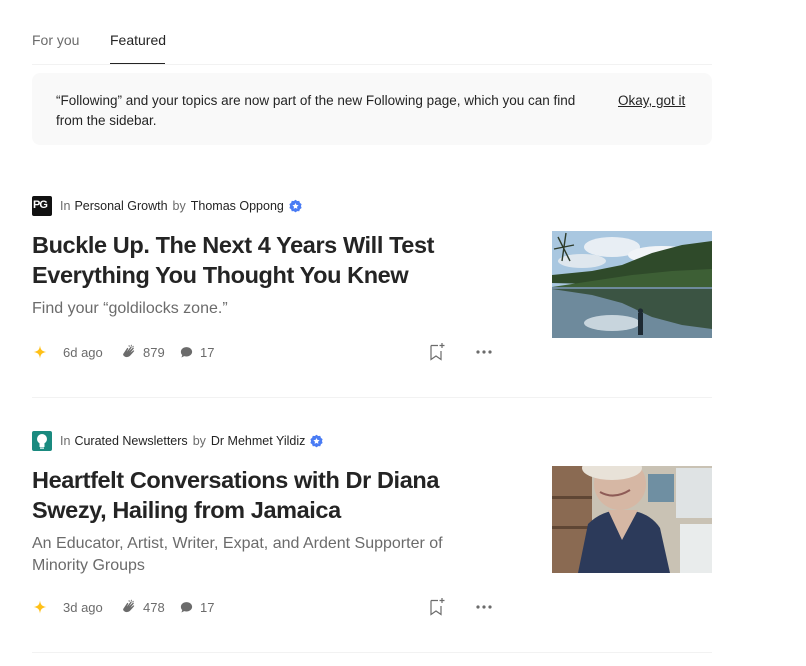  Describe the element at coordinates (83, 607) in the screenshot. I see `publish-date: 3d ago` at that location.